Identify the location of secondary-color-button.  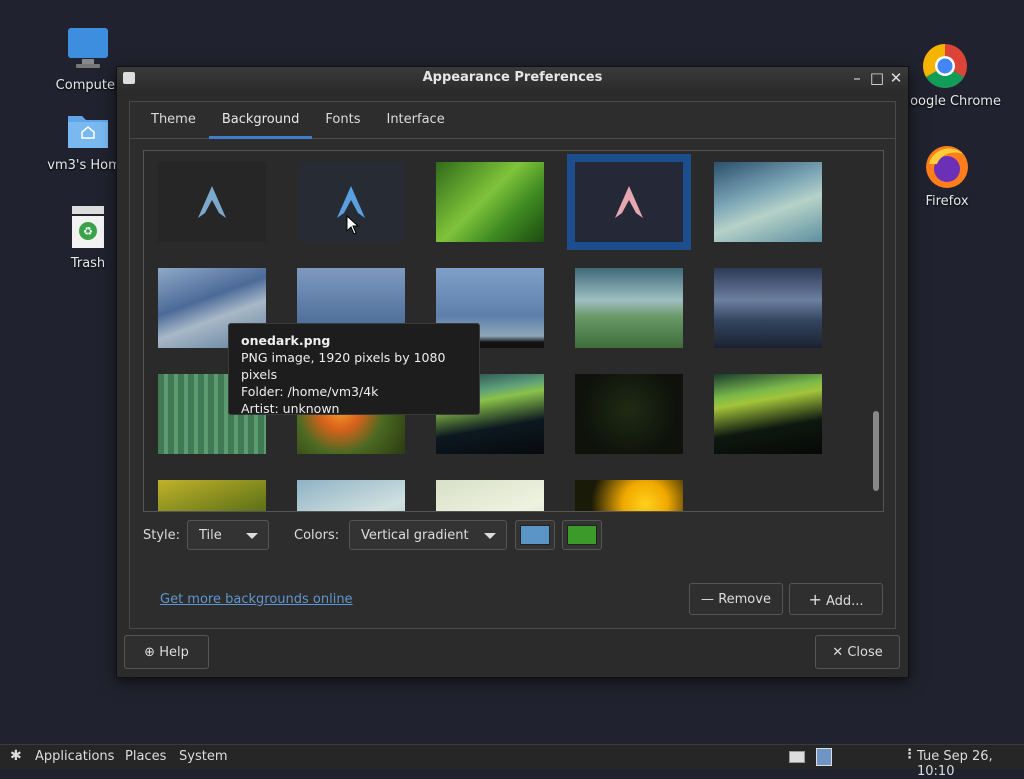
(582, 535).